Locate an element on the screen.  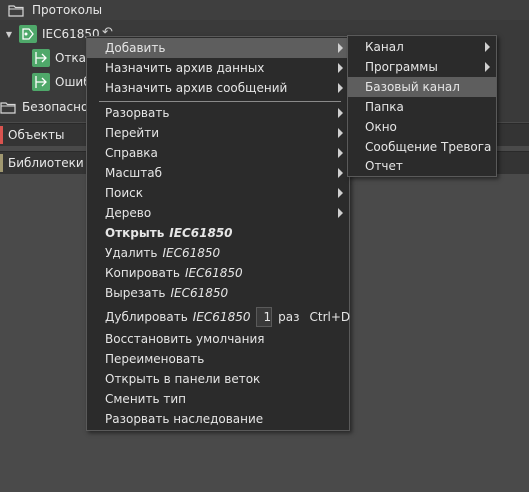
menu-item-label: Копировать is located at coordinates (142, 273).